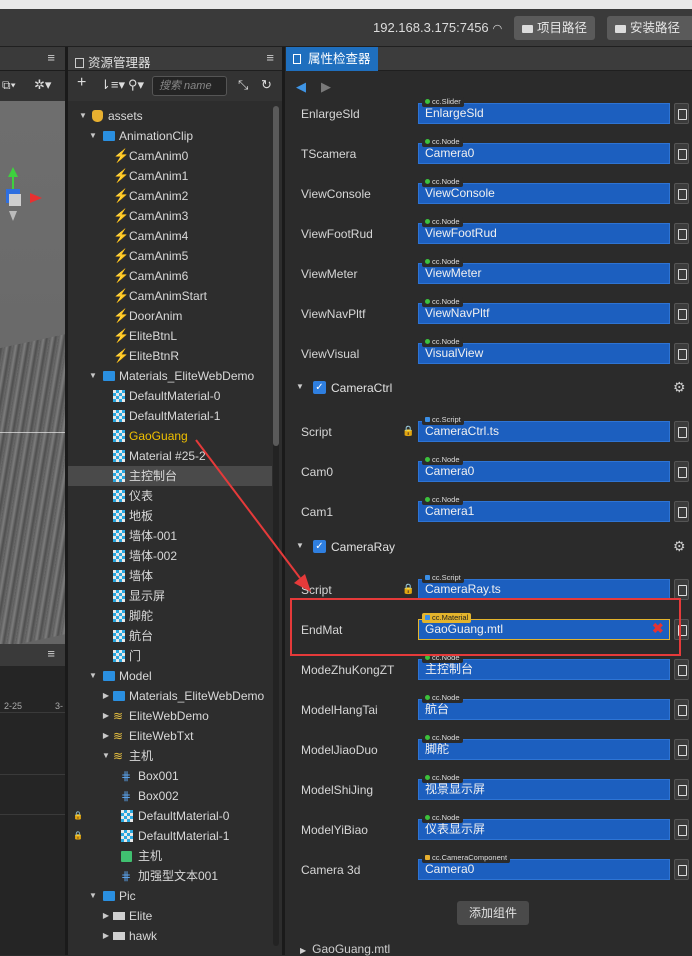 The width and height of the screenshot is (692, 956). Describe the element at coordinates (170, 936) in the screenshot. I see `tree-item: ▶ hawk` at that location.